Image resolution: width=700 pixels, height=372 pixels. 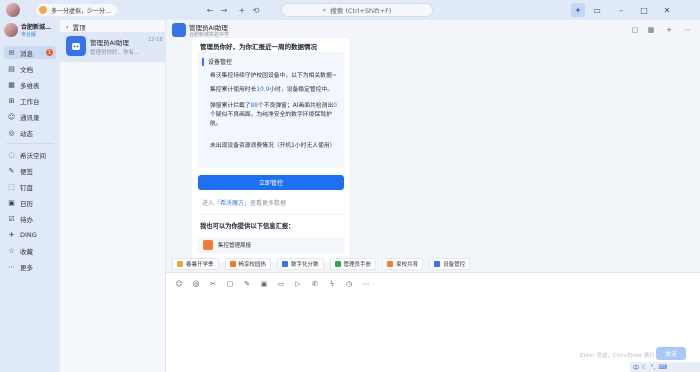 What do you see at coordinates (30, 143) in the screenshot?
I see `nav-divider` at bounding box center [30, 143].